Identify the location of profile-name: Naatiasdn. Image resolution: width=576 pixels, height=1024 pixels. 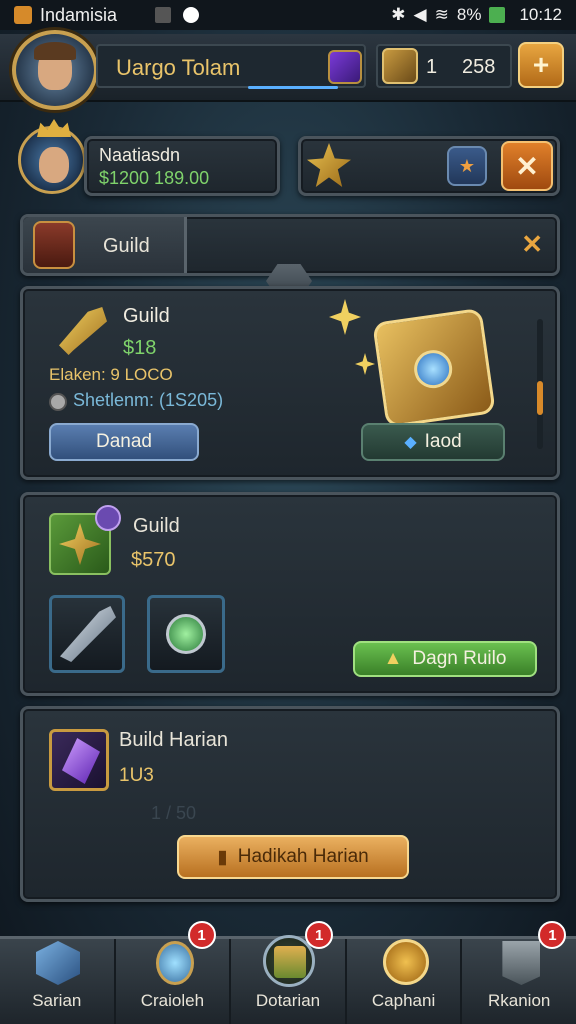
(140, 155).